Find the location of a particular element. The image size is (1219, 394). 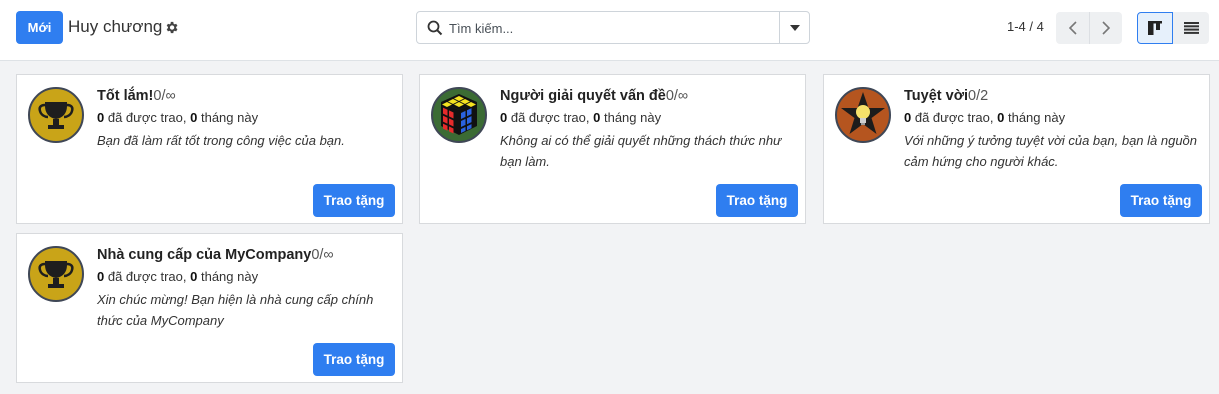

pager-previous-button is located at coordinates (1072, 28).